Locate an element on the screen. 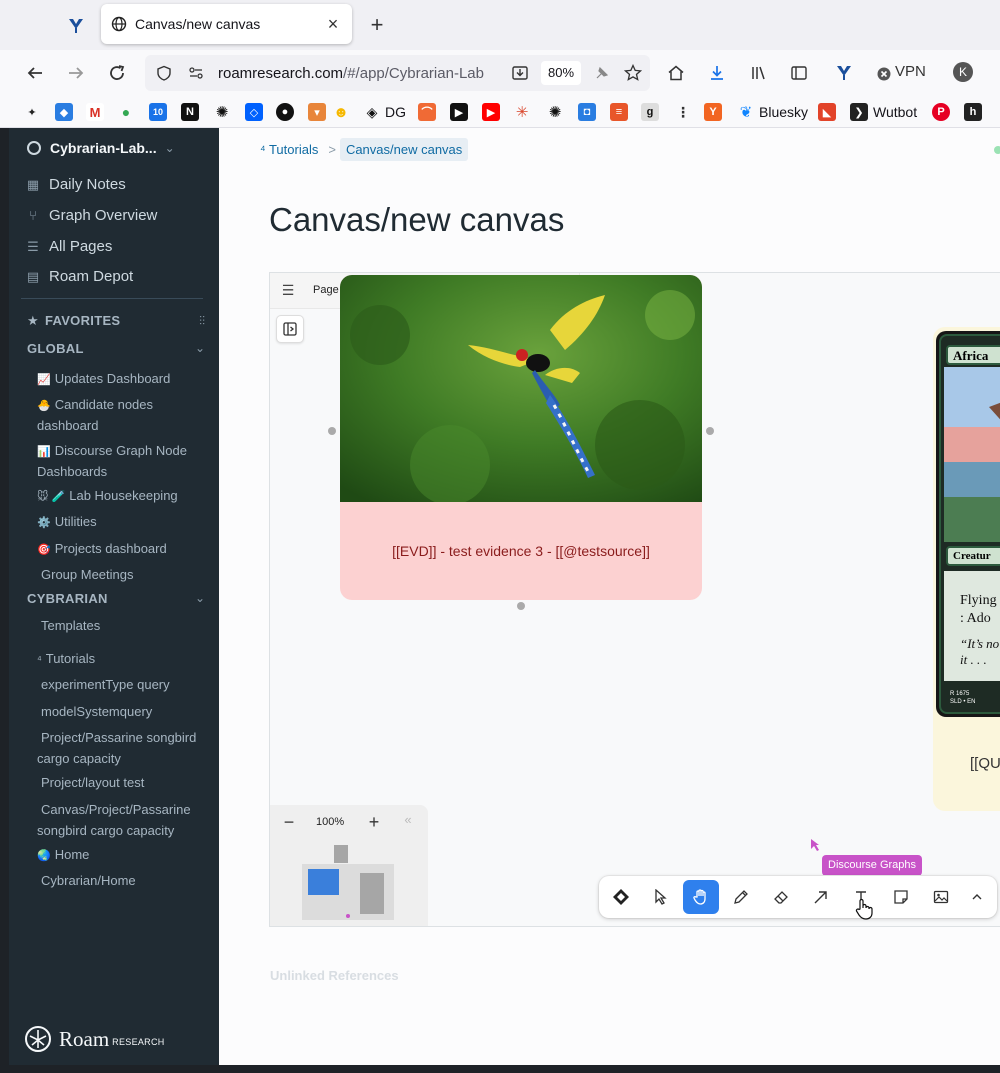  global-header: GLOBAL is located at coordinates (55, 348).